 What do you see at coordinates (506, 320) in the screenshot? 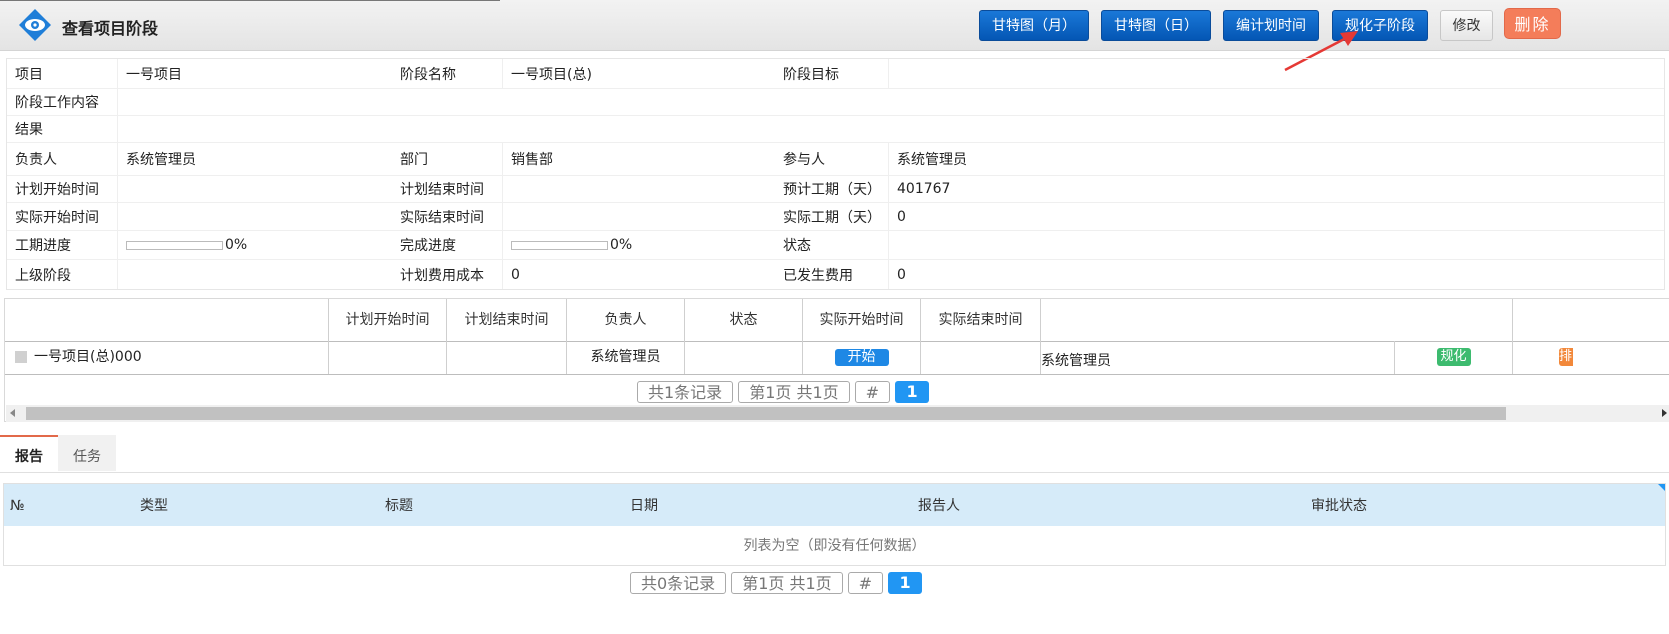
I see `grid-header-plan-end: 计划结束时间` at bounding box center [506, 320].